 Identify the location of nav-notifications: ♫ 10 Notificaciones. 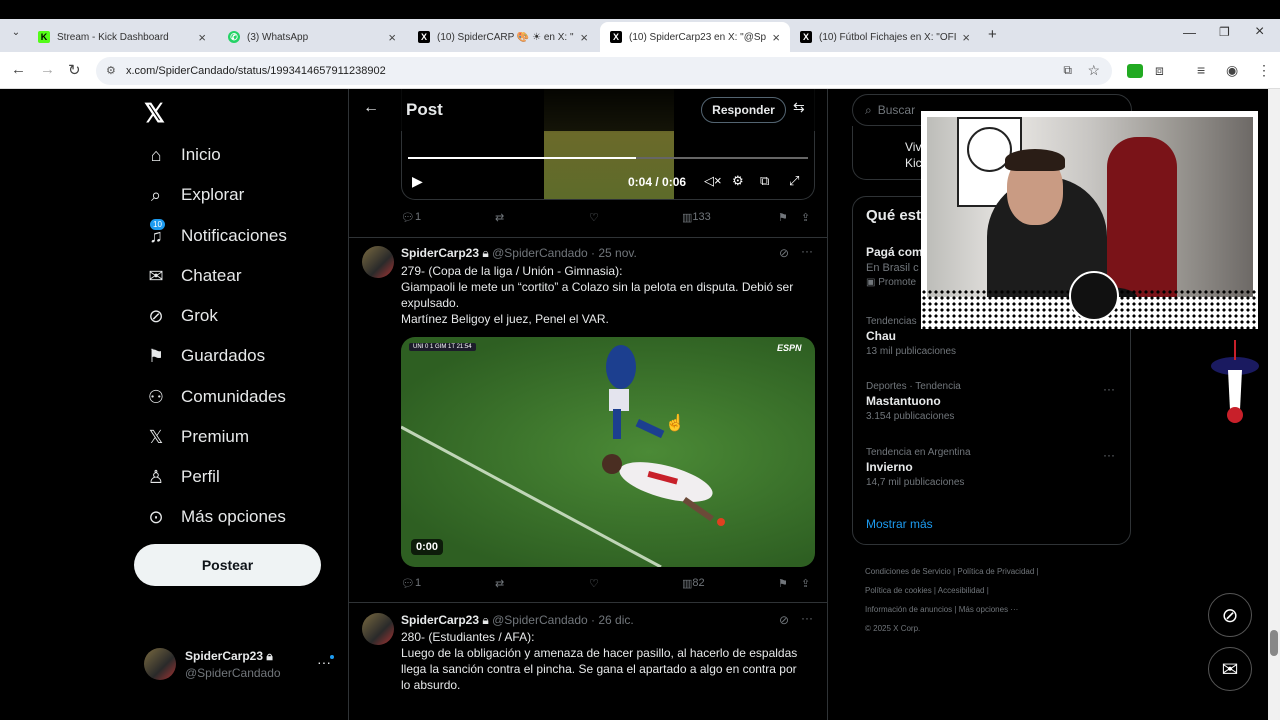
(216, 233).